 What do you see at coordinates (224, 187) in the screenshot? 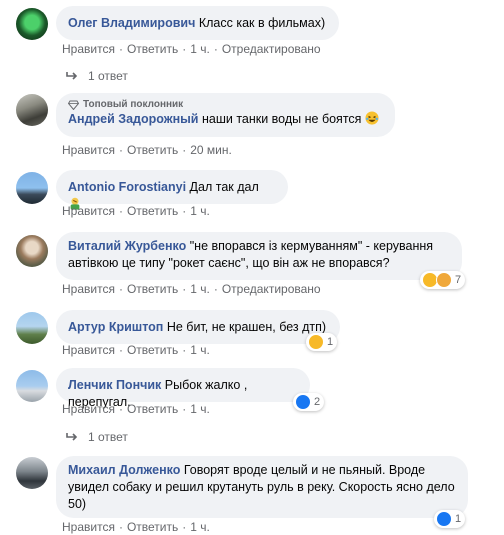
I see `comment-text: Дал так дал` at bounding box center [224, 187].